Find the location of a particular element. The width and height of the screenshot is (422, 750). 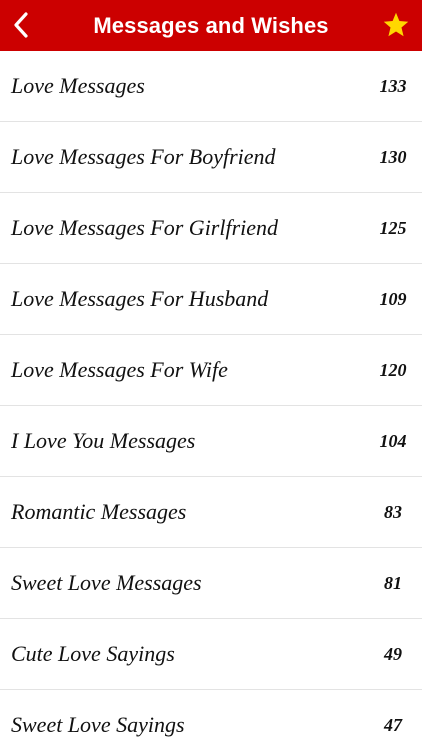

item-count: 81 is located at coordinates (393, 582).